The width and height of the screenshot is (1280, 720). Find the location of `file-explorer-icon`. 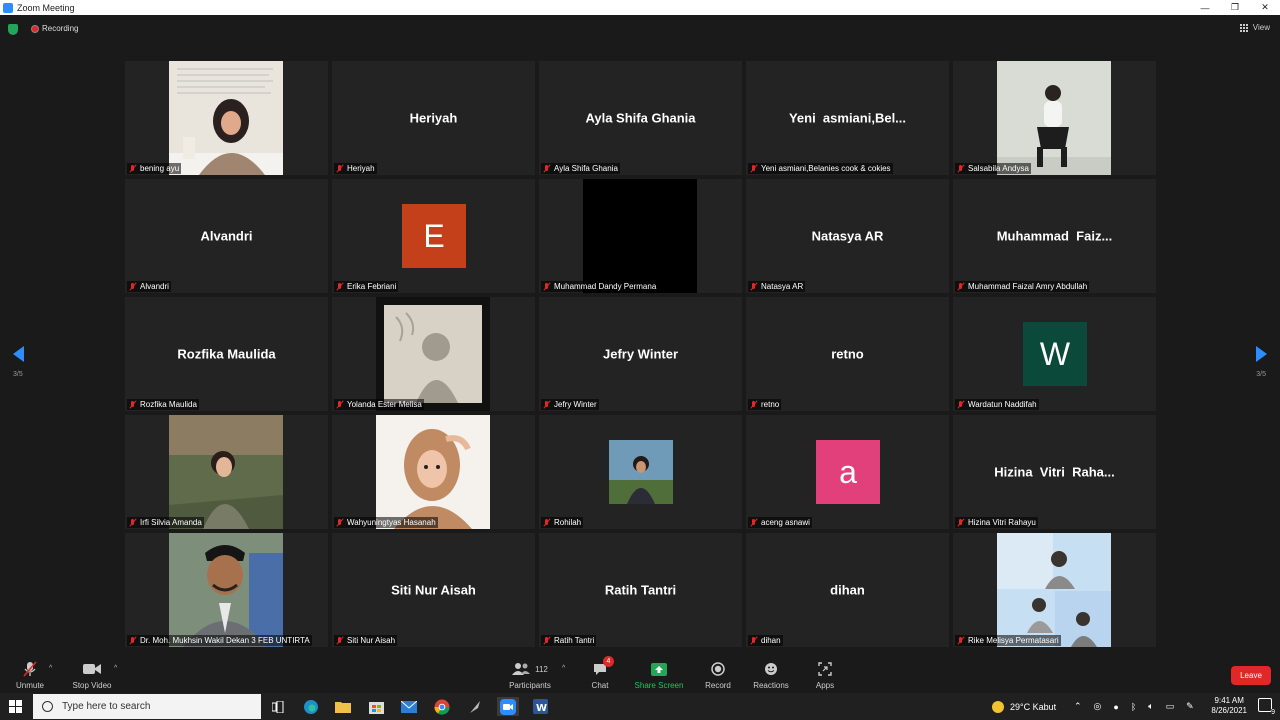

file-explorer-icon is located at coordinates (343, 706).